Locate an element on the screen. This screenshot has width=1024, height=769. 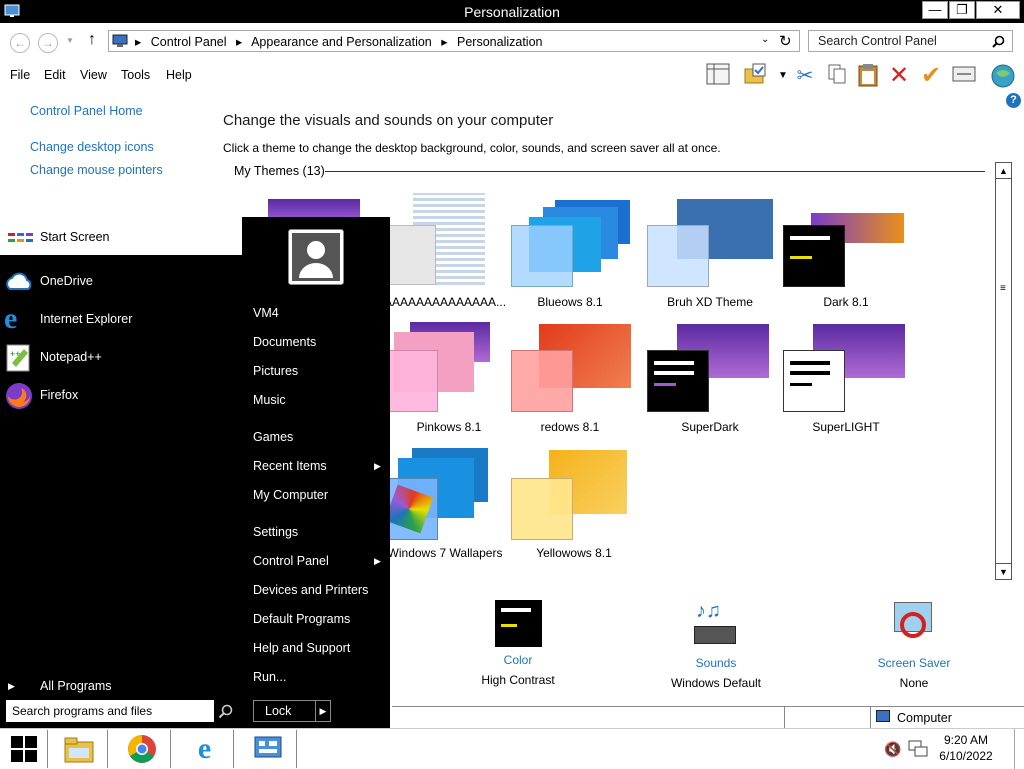
themes-scrollbar: ▲ ≡ ▼ is located at coordinates (1003, 371).